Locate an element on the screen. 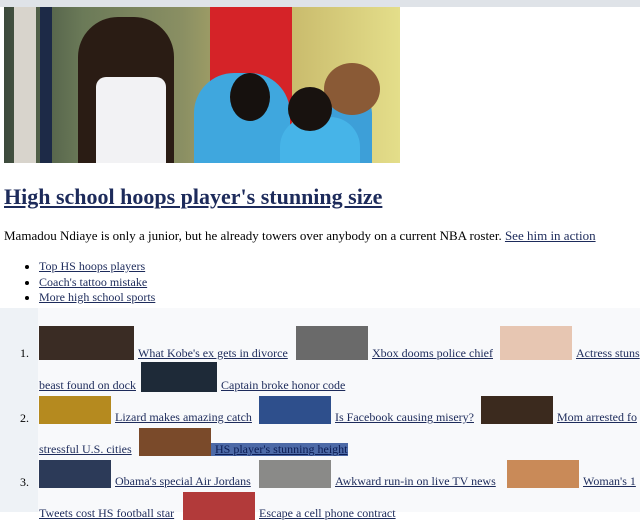 The width and height of the screenshot is (640, 520). story-link: Escape a cell phone contract is located at coordinates (289, 506).